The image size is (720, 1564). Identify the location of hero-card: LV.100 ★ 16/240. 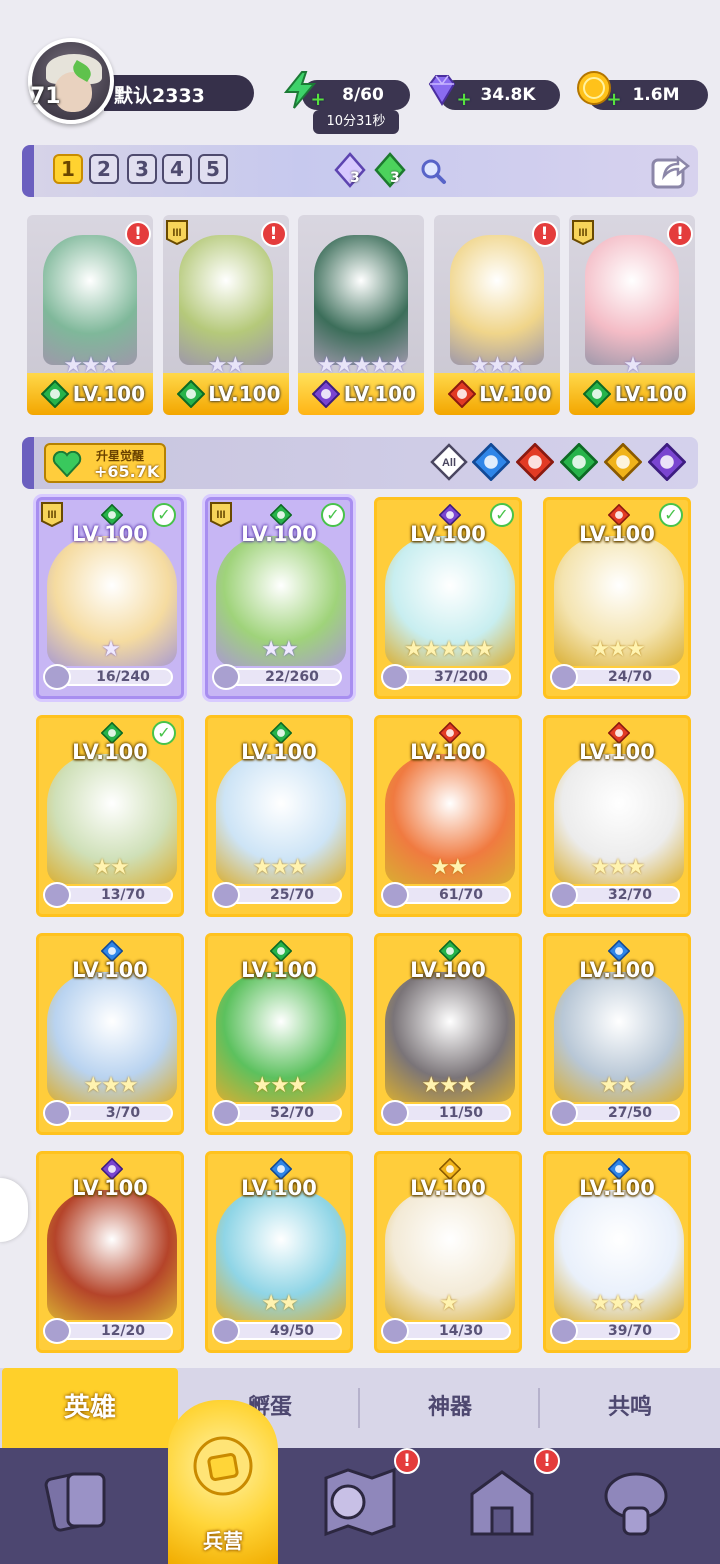
(110, 598).